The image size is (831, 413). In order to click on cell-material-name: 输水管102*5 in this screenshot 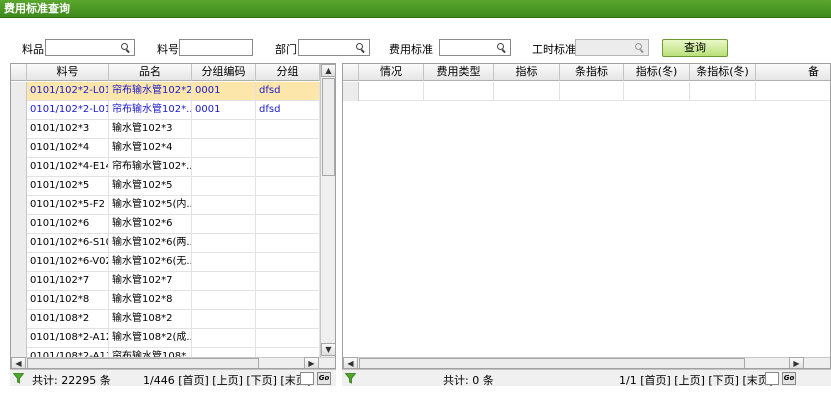, I will do `click(150, 186)`.